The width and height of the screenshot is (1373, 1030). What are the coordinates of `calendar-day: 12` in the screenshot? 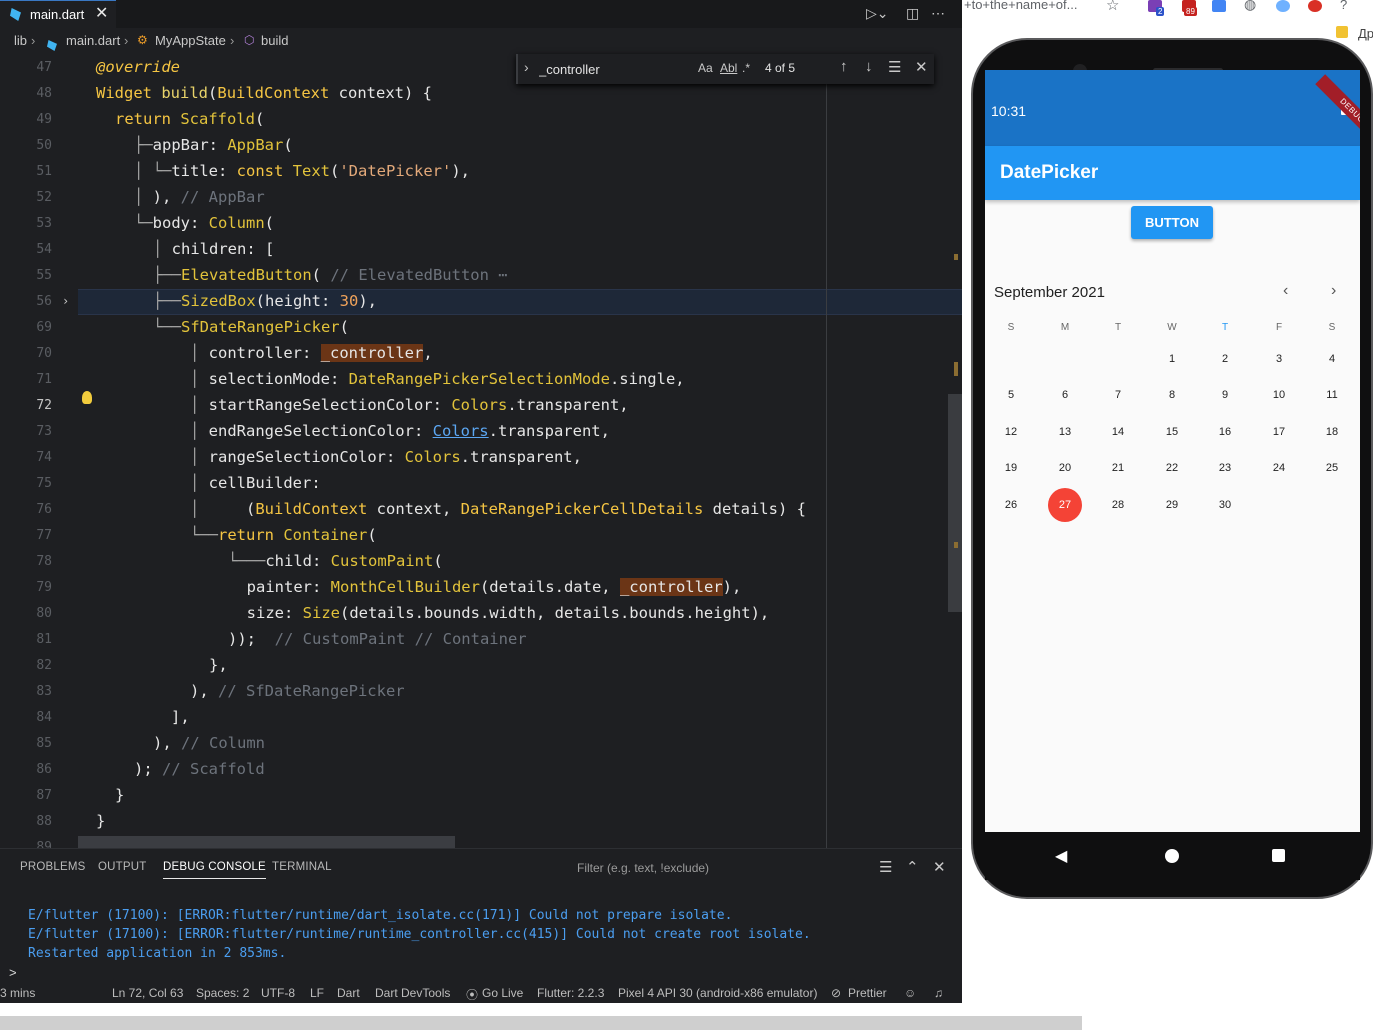 It's located at (1011, 432).